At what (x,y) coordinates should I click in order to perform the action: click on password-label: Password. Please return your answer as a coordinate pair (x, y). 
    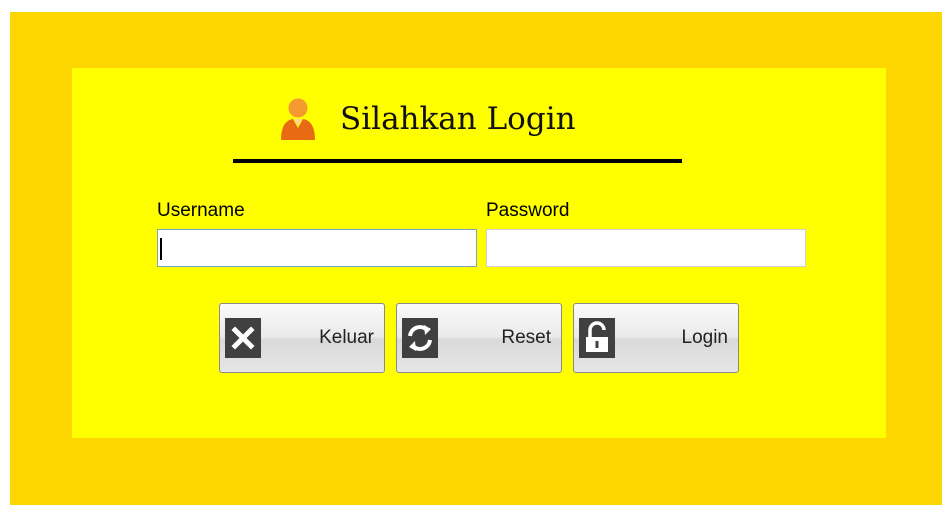
    Looking at the image, I should click on (528, 210).